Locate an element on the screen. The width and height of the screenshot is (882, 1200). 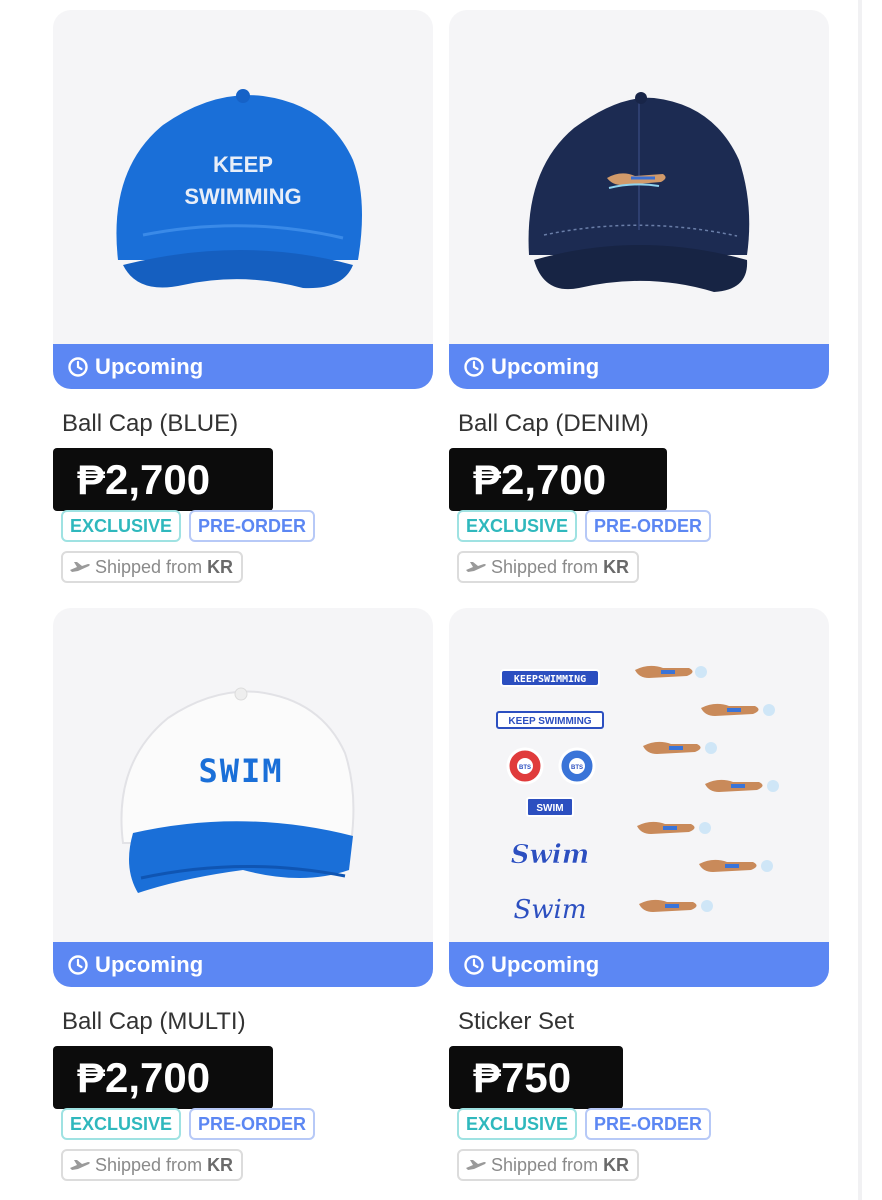
blue-cap-image: KEEP SWIMMING is located at coordinates (239, 189).